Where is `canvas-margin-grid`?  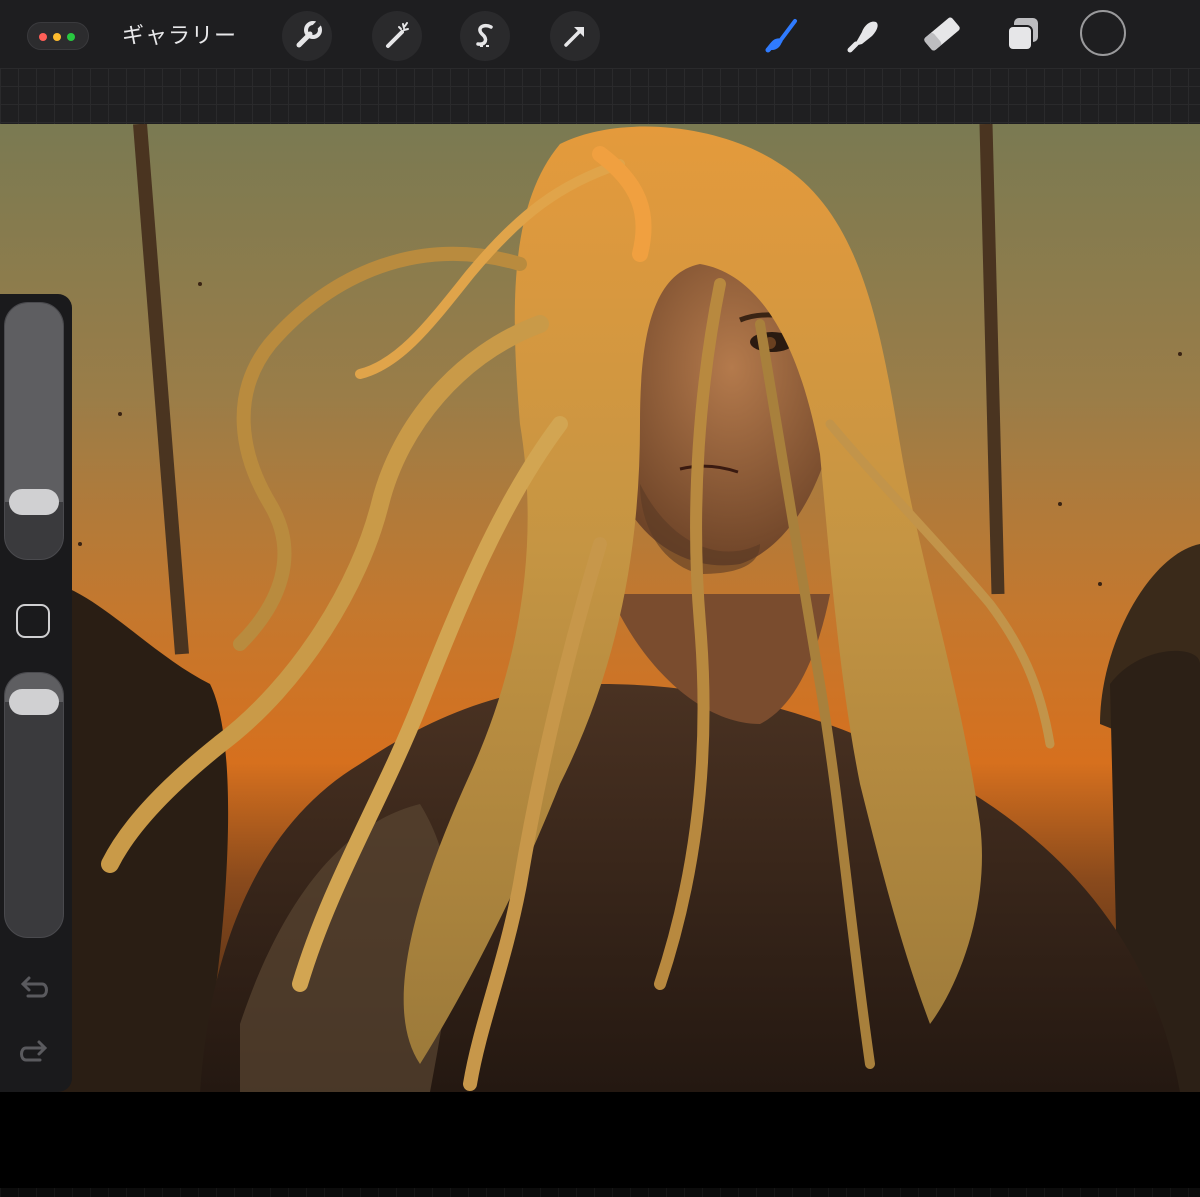 canvas-margin-grid is located at coordinates (600, 96).